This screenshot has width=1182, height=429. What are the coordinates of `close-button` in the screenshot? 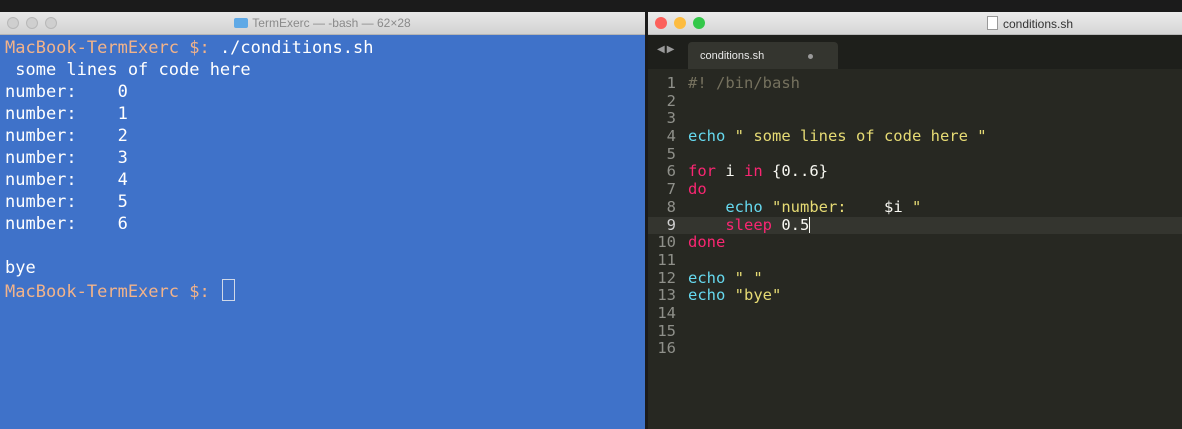 It's located at (661, 23).